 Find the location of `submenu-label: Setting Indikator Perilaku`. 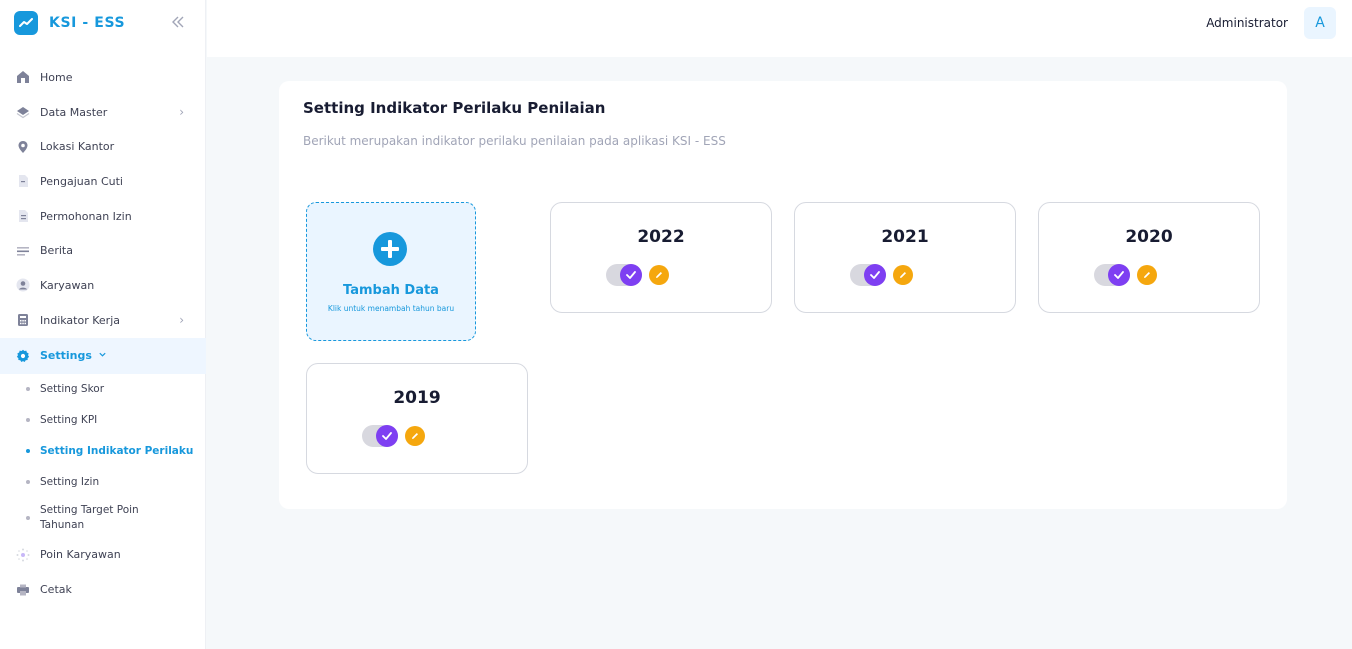

submenu-label: Setting Indikator Perilaku is located at coordinates (117, 451).